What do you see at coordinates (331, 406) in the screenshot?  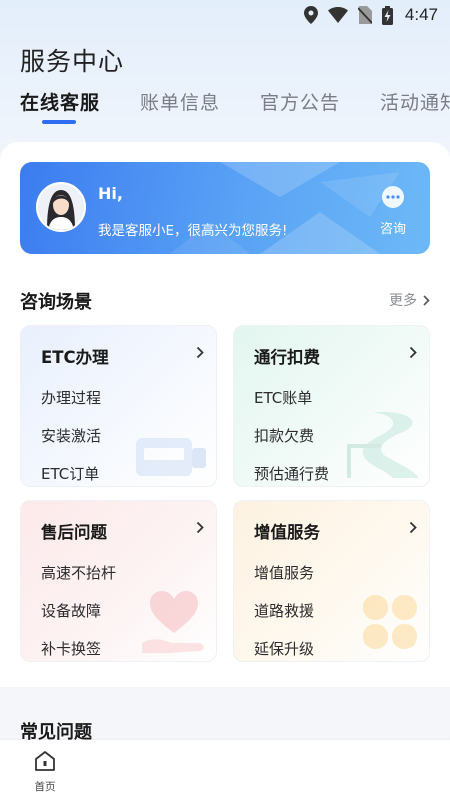 I see `card-toll-deduction: 通行扣费 ETC账单 扣款欠费 预估通行费` at bounding box center [331, 406].